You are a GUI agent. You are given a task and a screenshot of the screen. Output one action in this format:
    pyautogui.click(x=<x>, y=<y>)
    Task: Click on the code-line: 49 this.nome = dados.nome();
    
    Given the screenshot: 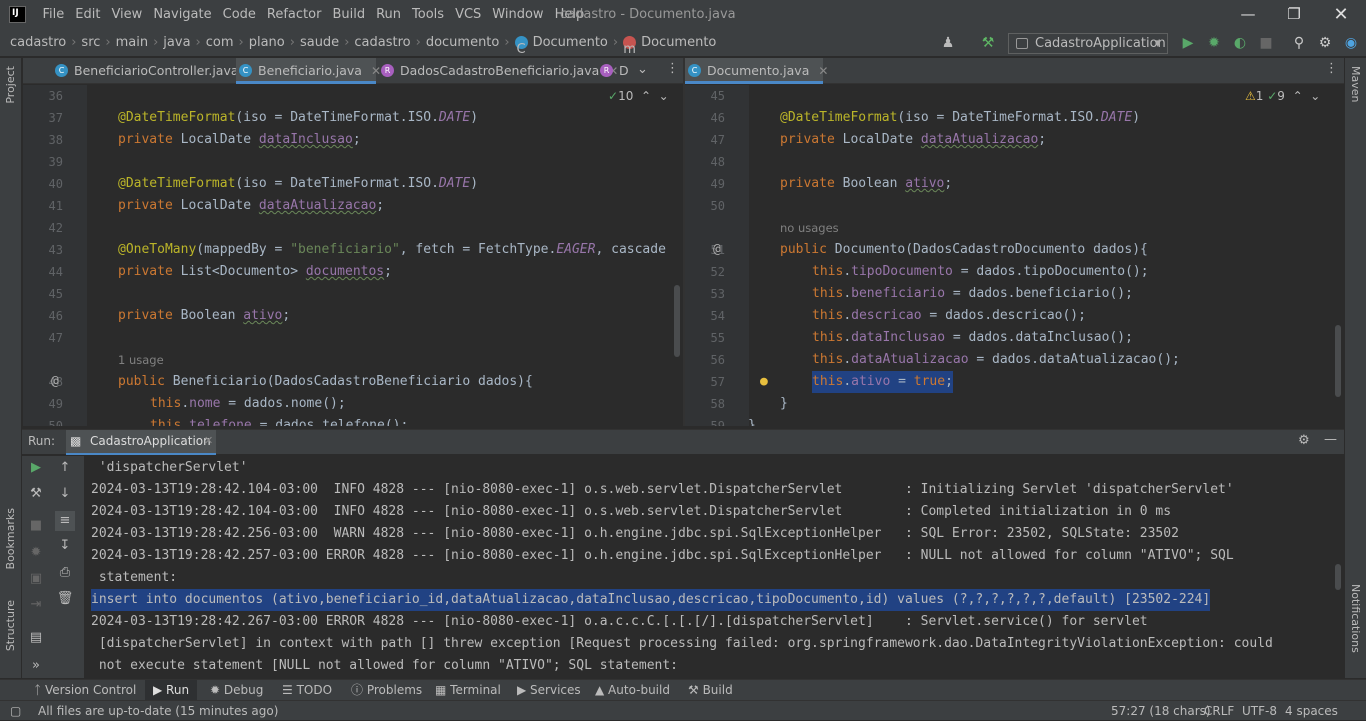 What is the action you would take?
    pyautogui.click(x=353, y=404)
    